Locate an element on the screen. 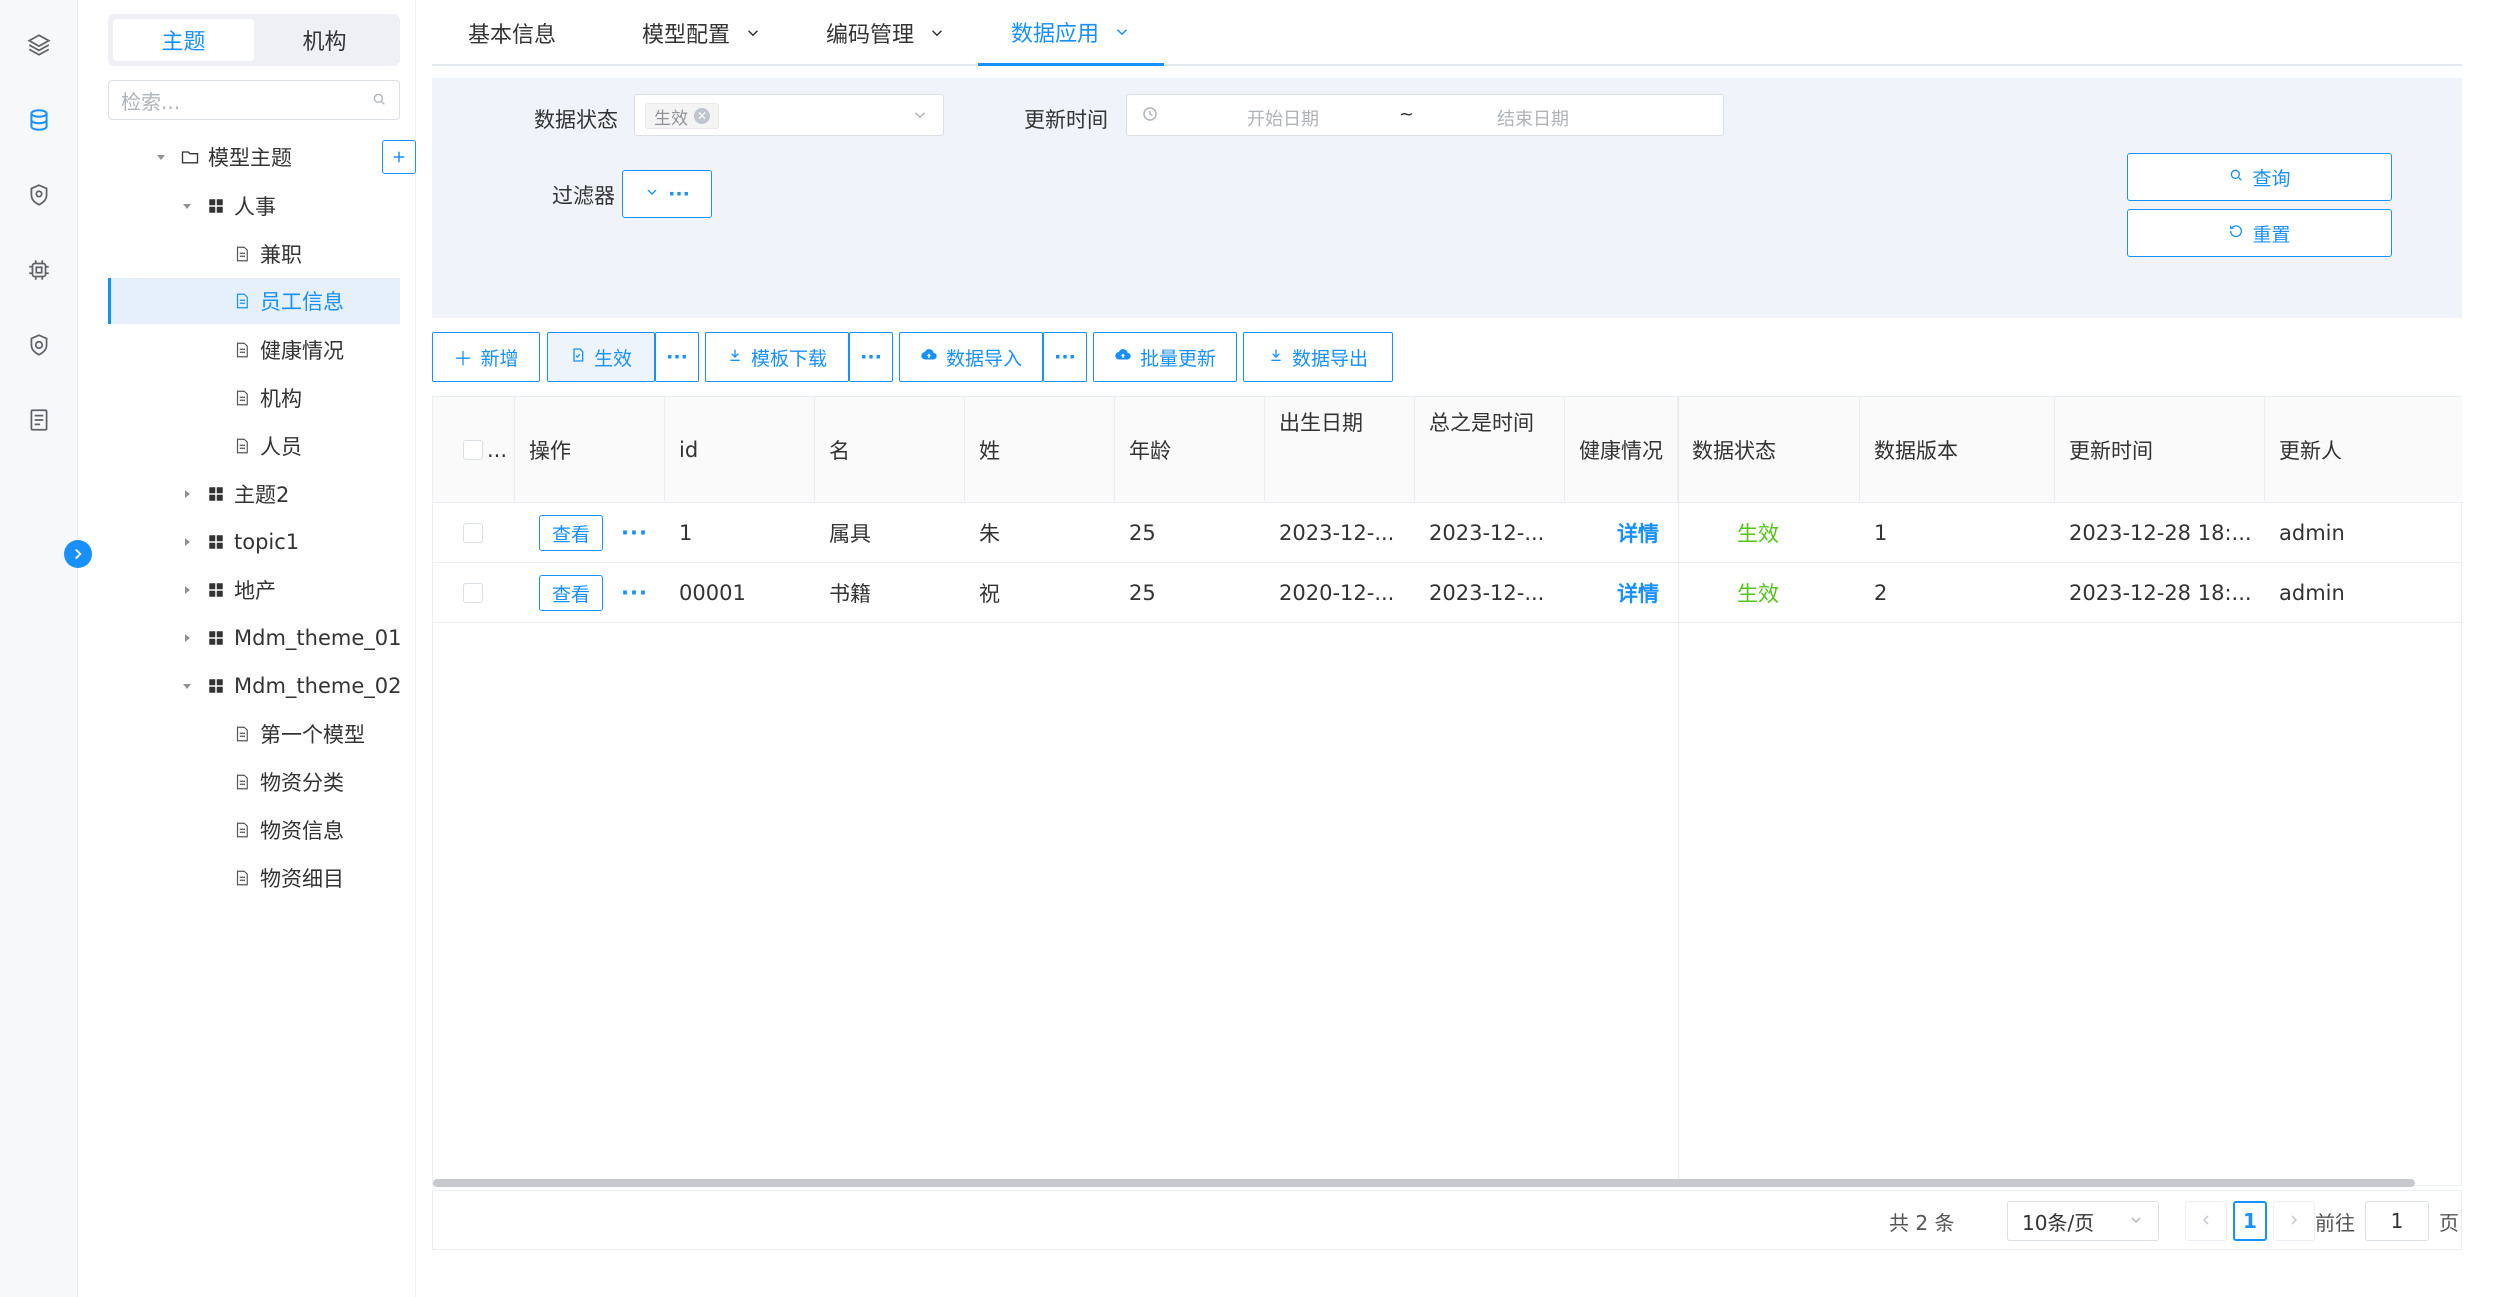 The width and height of the screenshot is (2497, 1297). reset-button: 重置 is located at coordinates (2259, 233).